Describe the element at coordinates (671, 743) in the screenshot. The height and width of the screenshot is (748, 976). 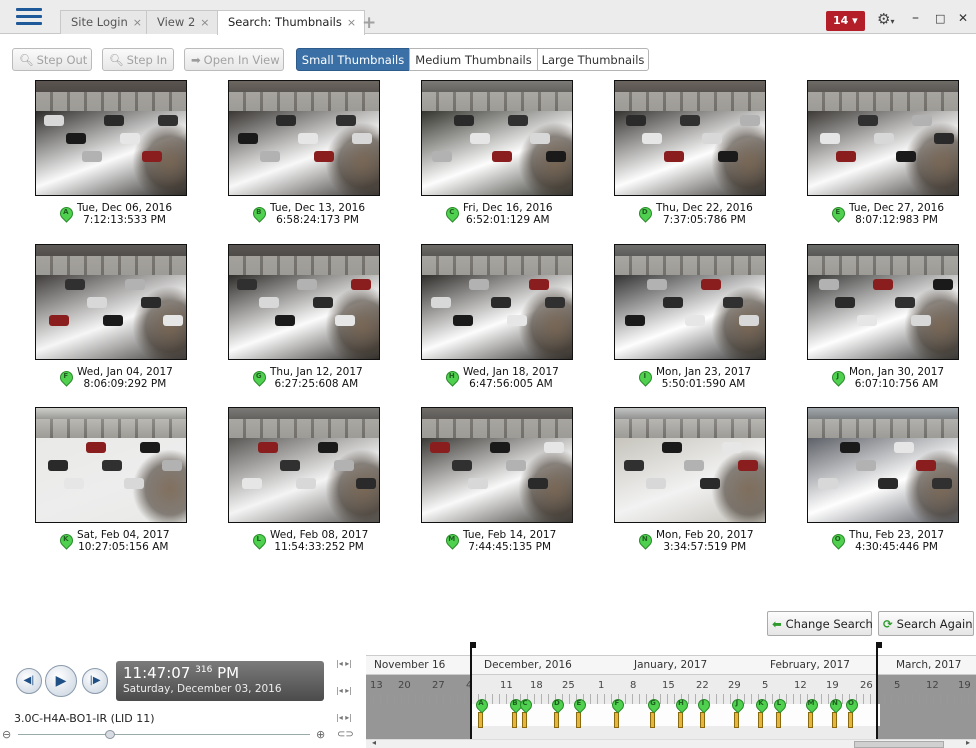
I see `timeline-scrollbar: ◂ ▸` at that location.